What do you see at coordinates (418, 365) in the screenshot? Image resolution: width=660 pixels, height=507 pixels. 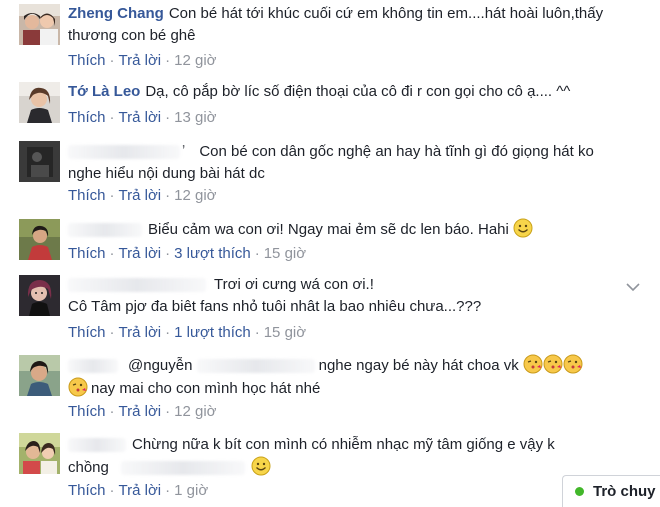 I see `comment-text: nghe ngay bé này hát choa vk` at bounding box center [418, 365].